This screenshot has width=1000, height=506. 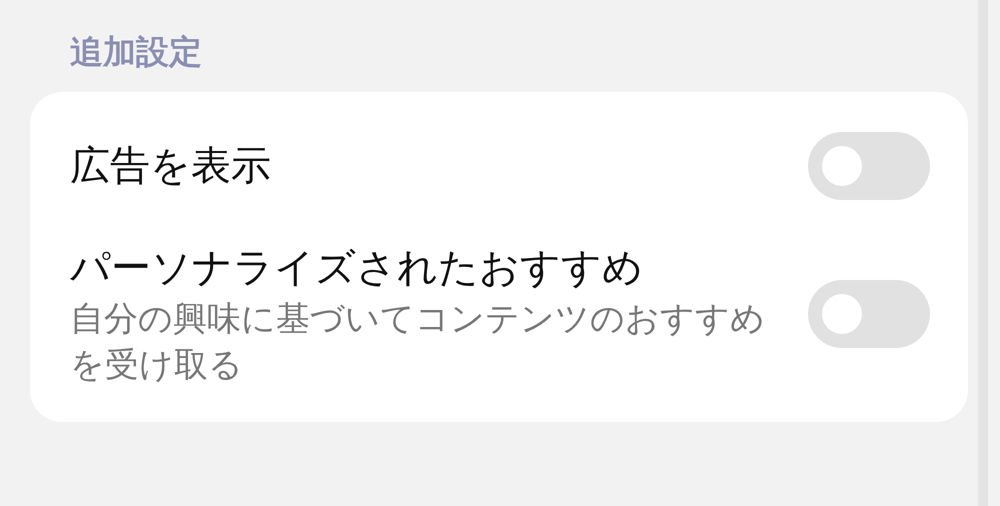 What do you see at coordinates (170, 166) in the screenshot?
I see `setting-title: 広告を表示` at bounding box center [170, 166].